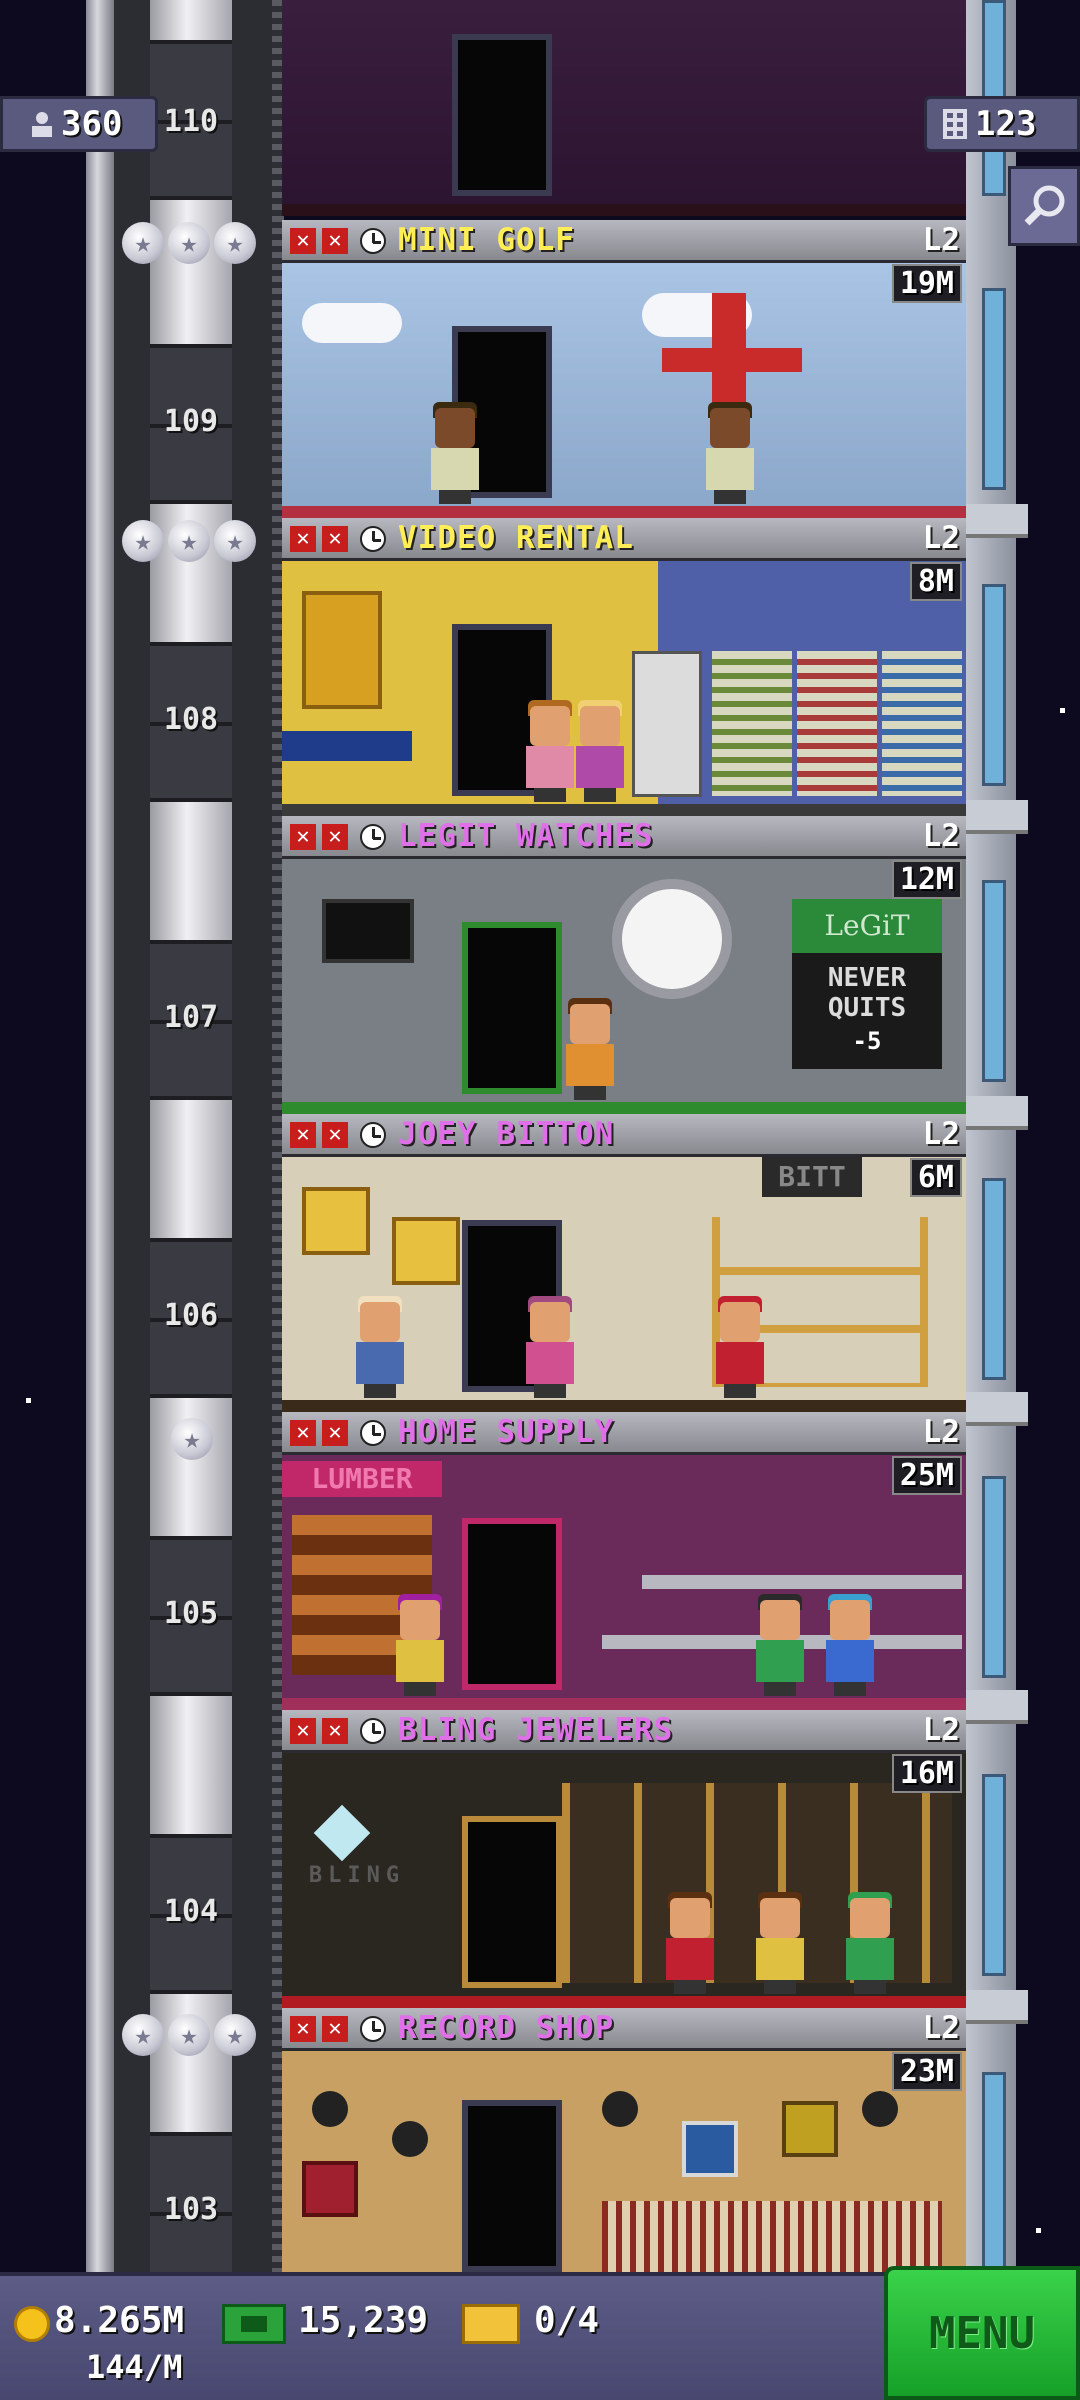 Image resolution: width=1080 pixels, height=2400 pixels. Describe the element at coordinates (191, 1017) in the screenshot. I see `floor-number: 107` at that location.